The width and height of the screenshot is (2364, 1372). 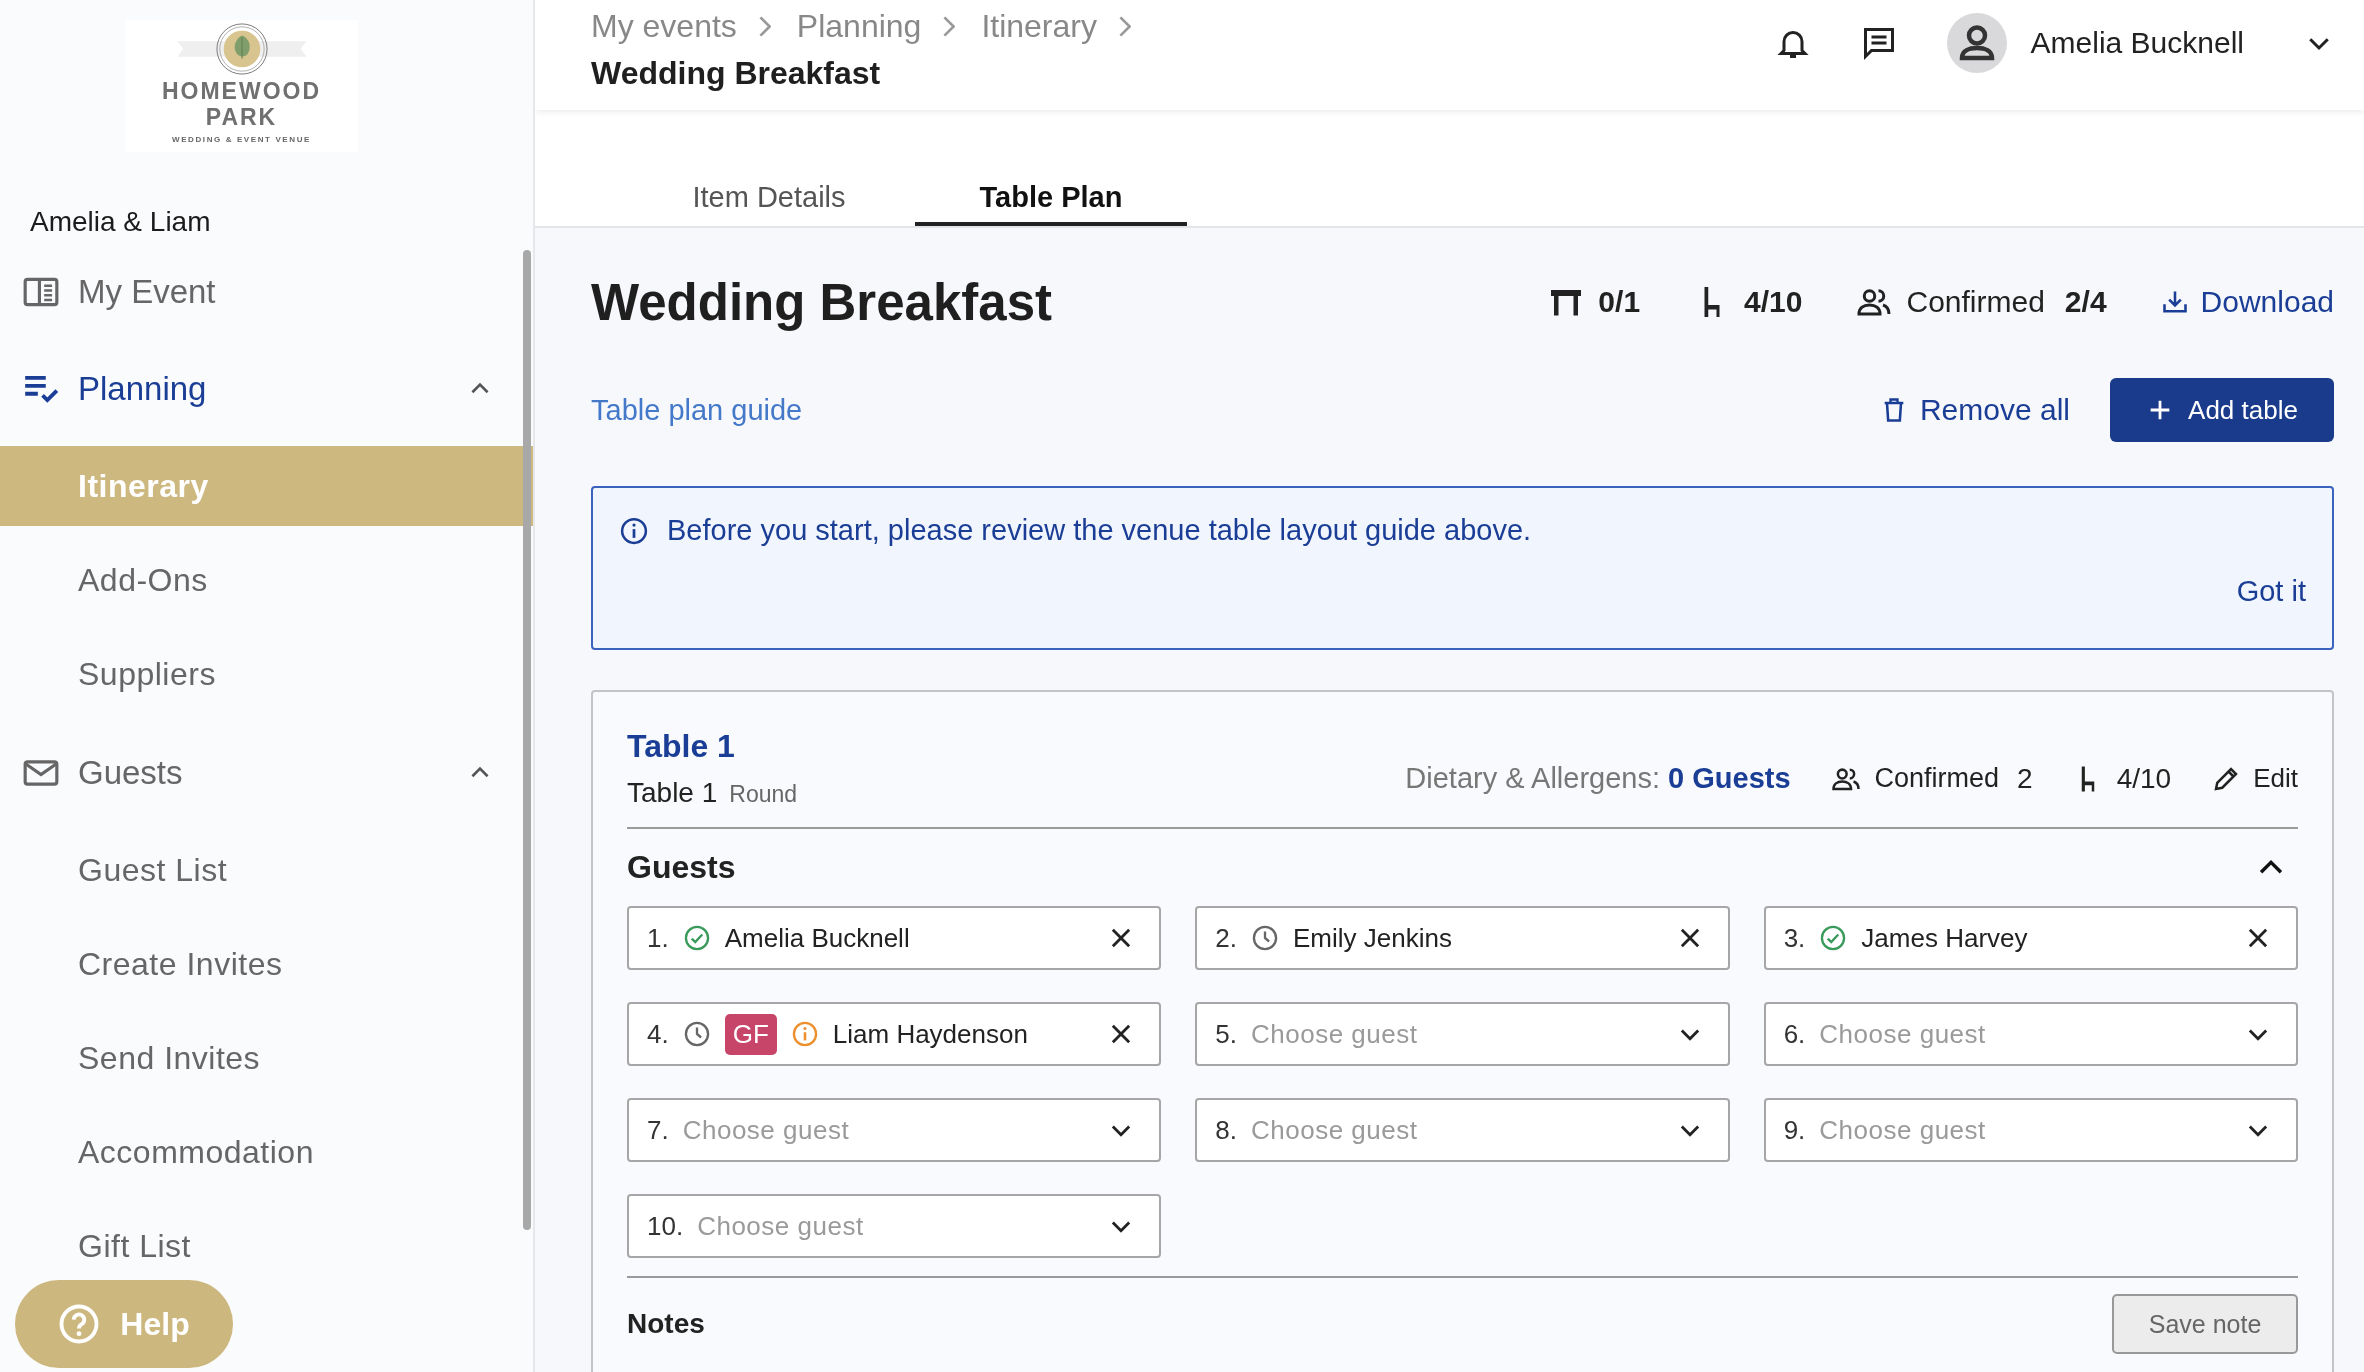 What do you see at coordinates (1598, 778) in the screenshot?
I see `dietary-summary: Dietary & Allergens: 0 Guests` at bounding box center [1598, 778].